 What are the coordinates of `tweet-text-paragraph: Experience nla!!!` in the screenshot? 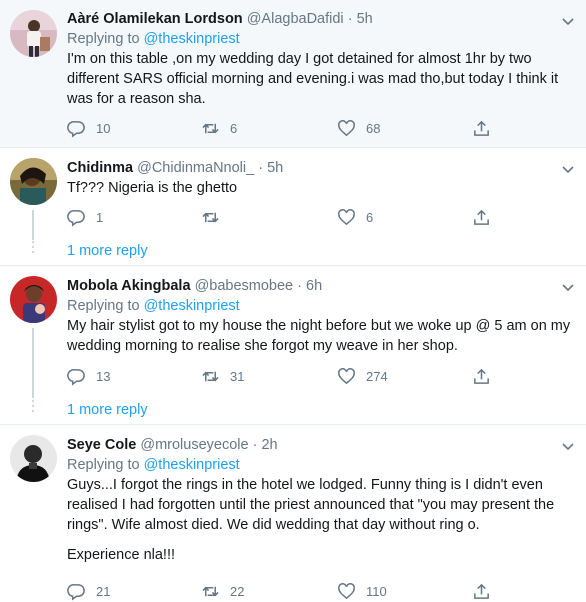 It's located at (121, 555).